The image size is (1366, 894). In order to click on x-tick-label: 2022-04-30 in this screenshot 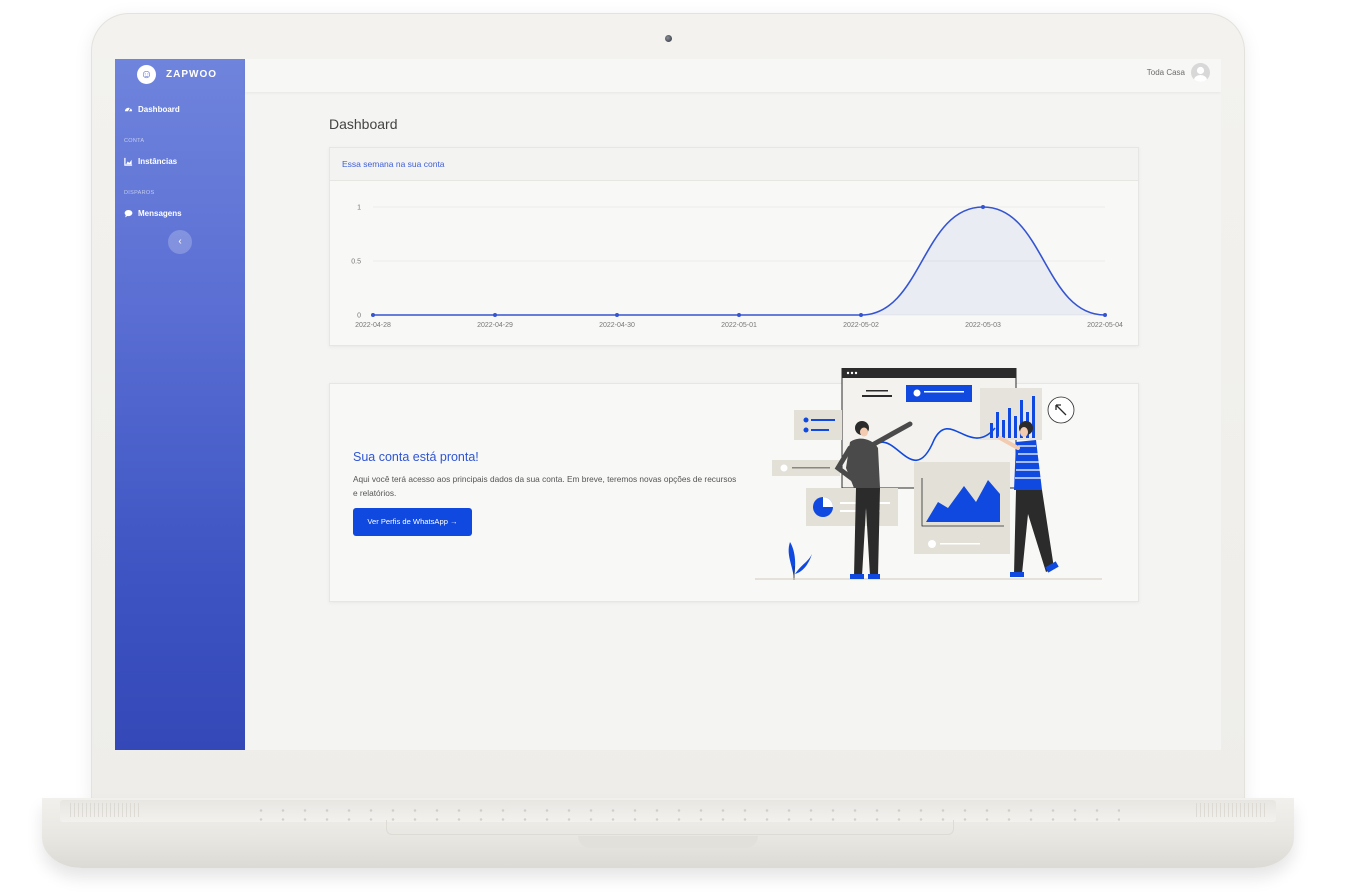, I will do `click(617, 325)`.